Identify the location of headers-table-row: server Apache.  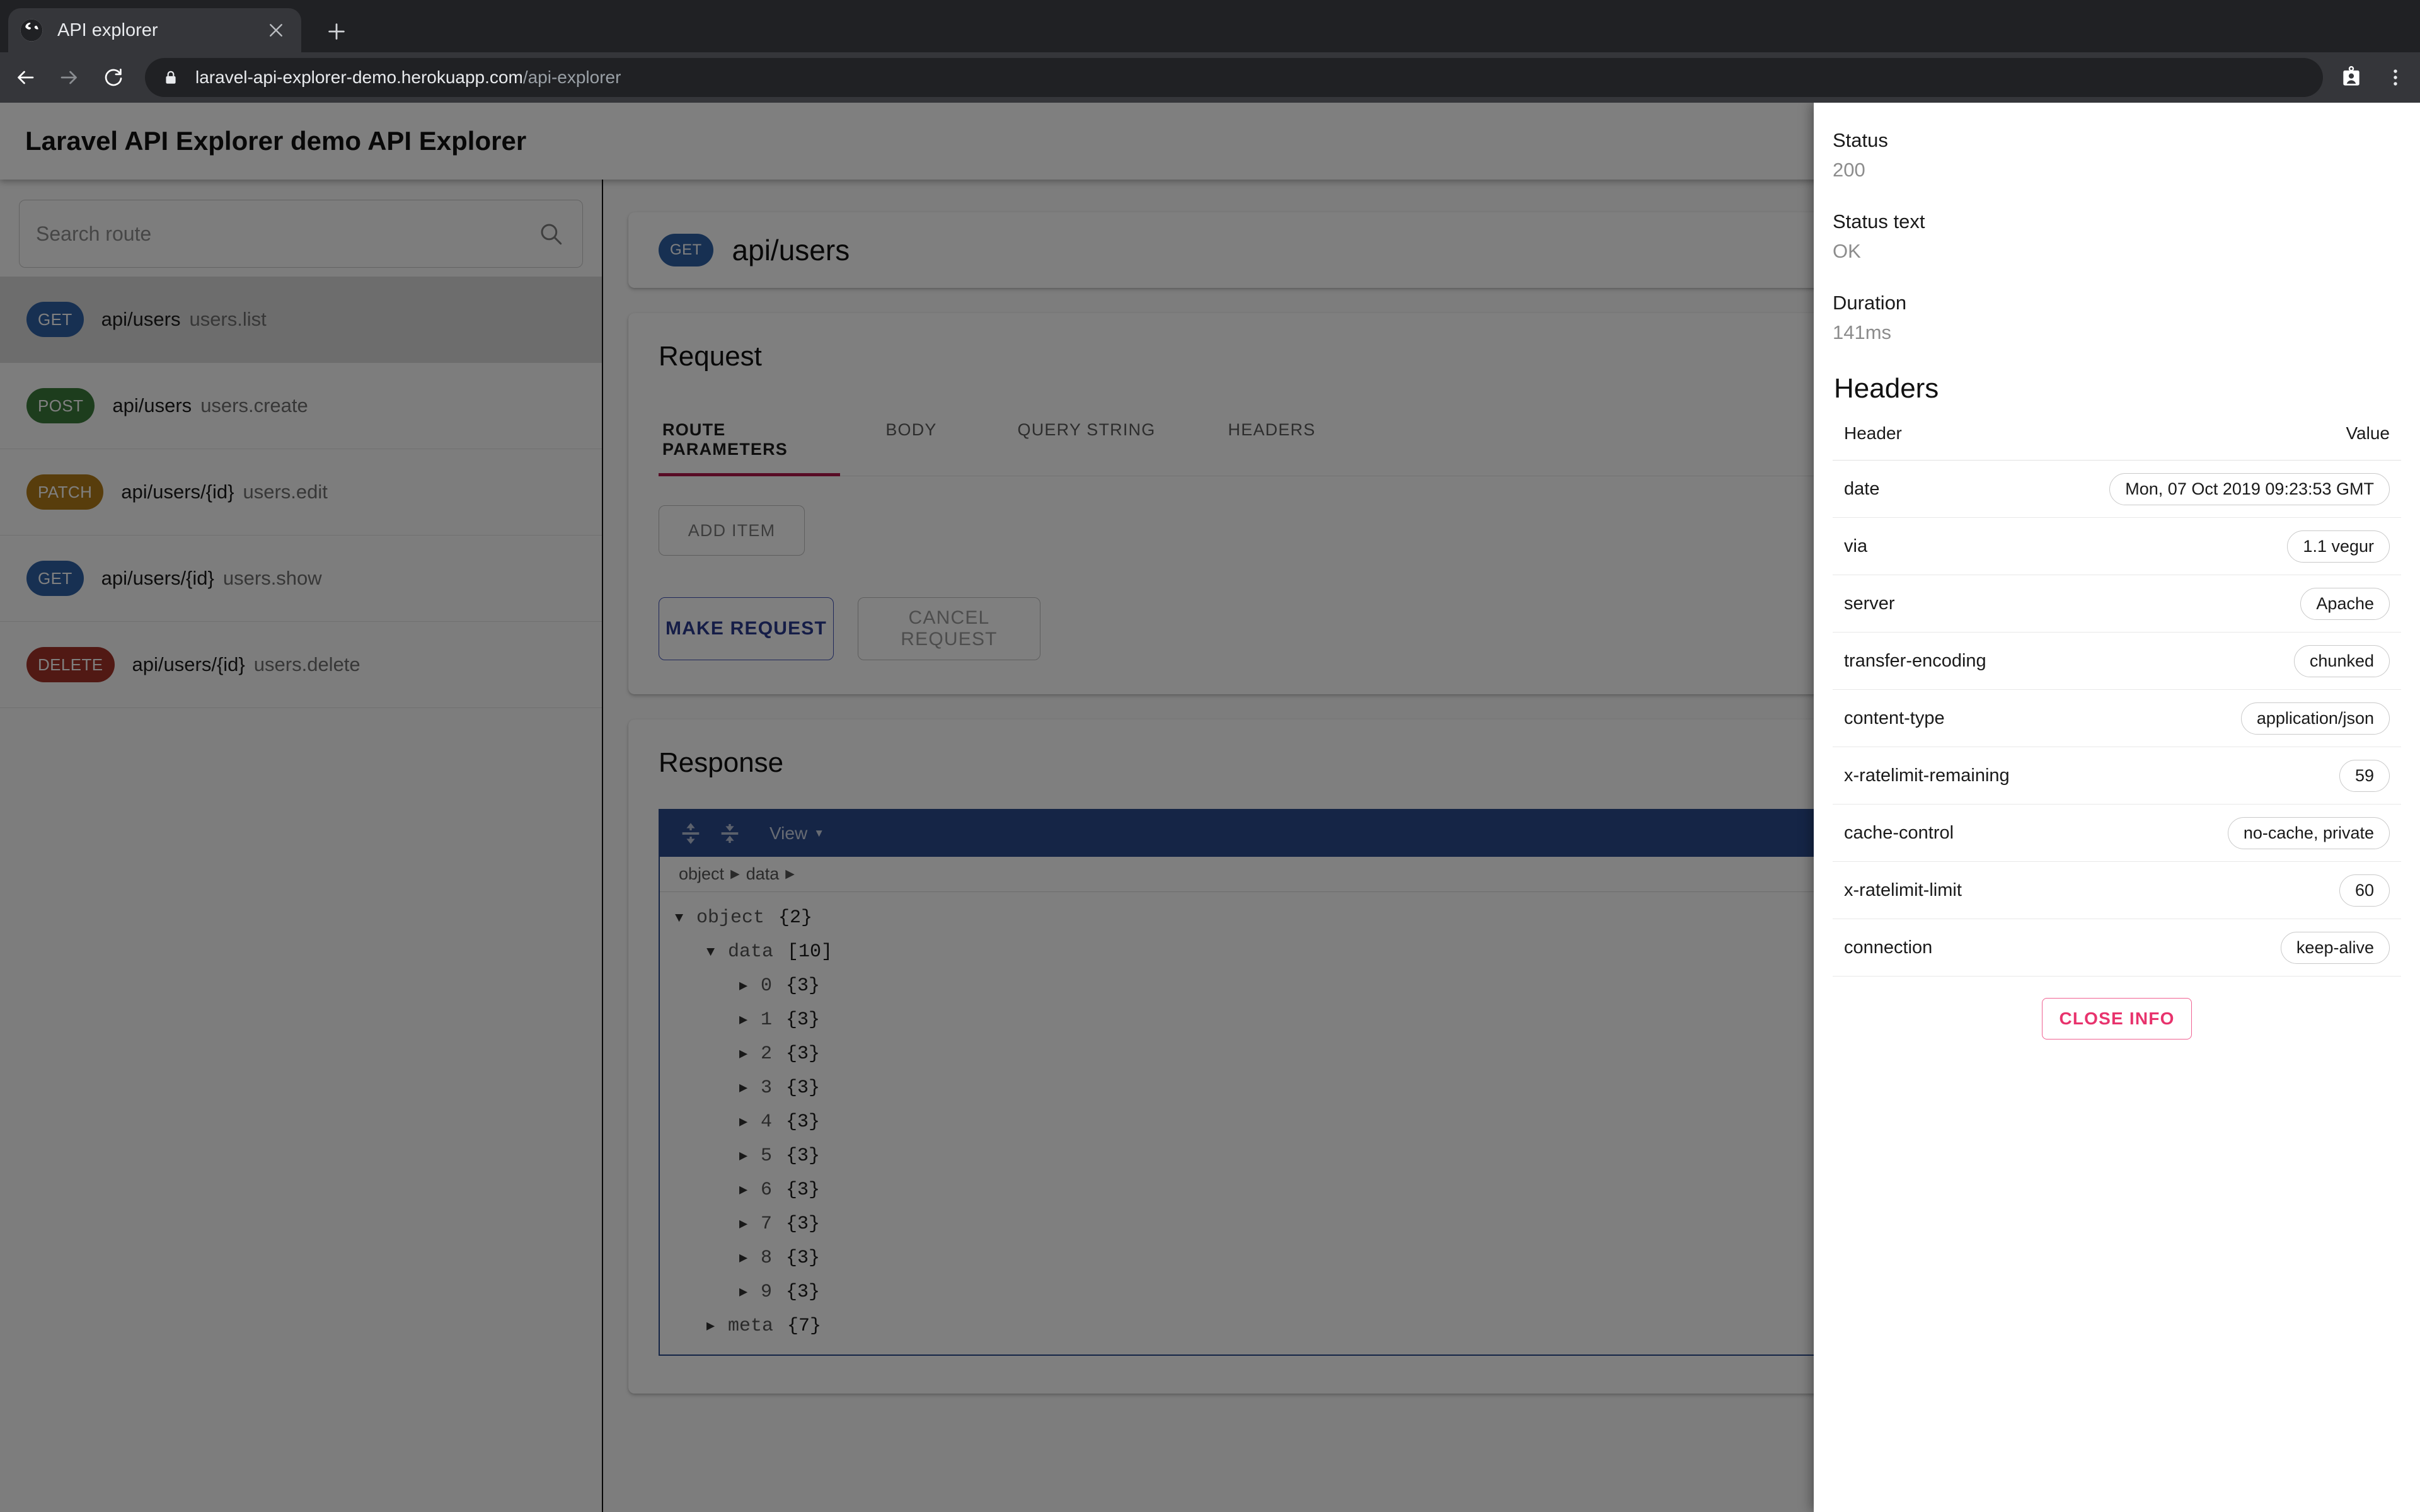
(2117, 604).